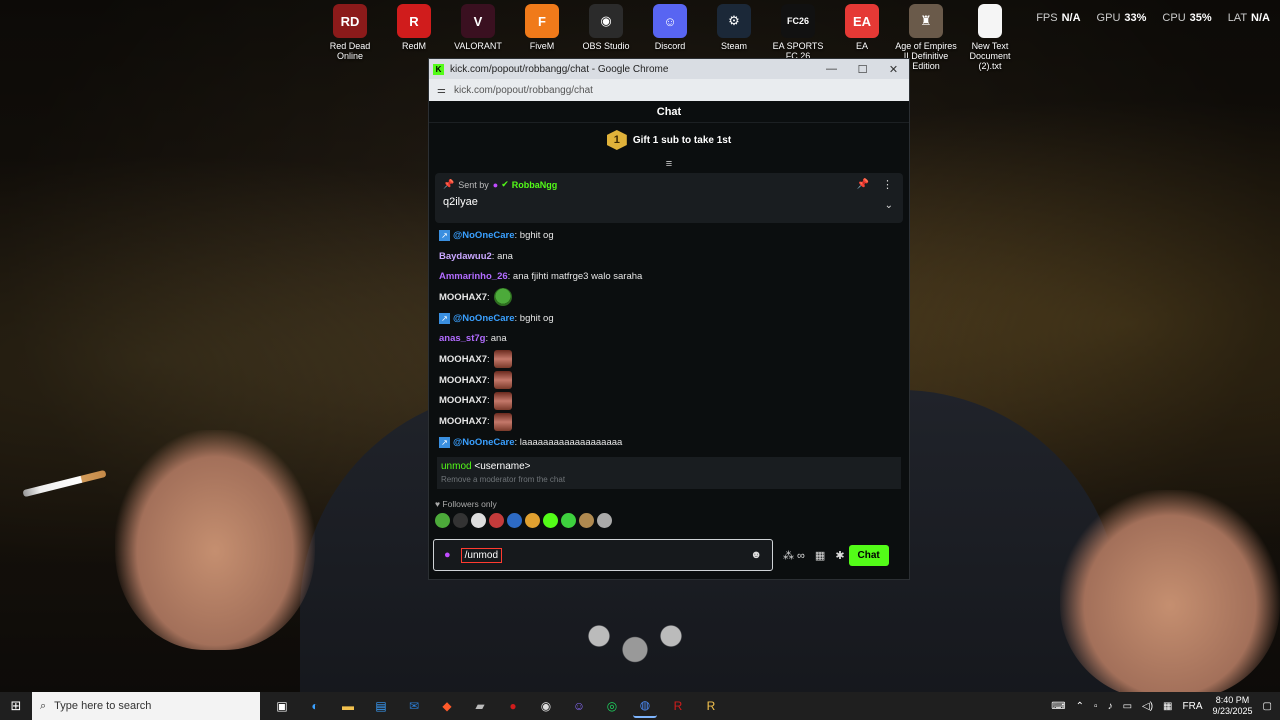 This screenshot has height=720, width=1280. What do you see at coordinates (862, 21) in the screenshot?
I see `ea-icon: EA` at bounding box center [862, 21].